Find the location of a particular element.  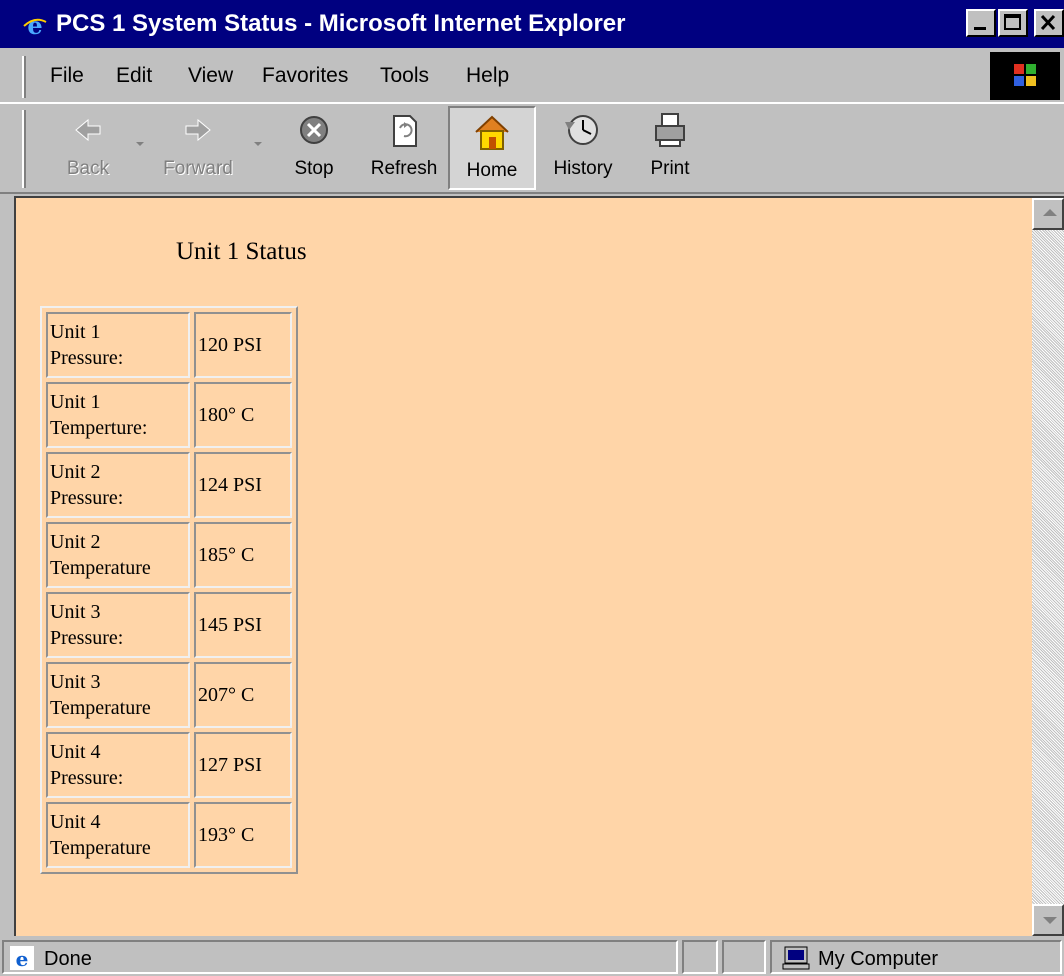

forward-arrow-icon is located at coordinates (198, 130).